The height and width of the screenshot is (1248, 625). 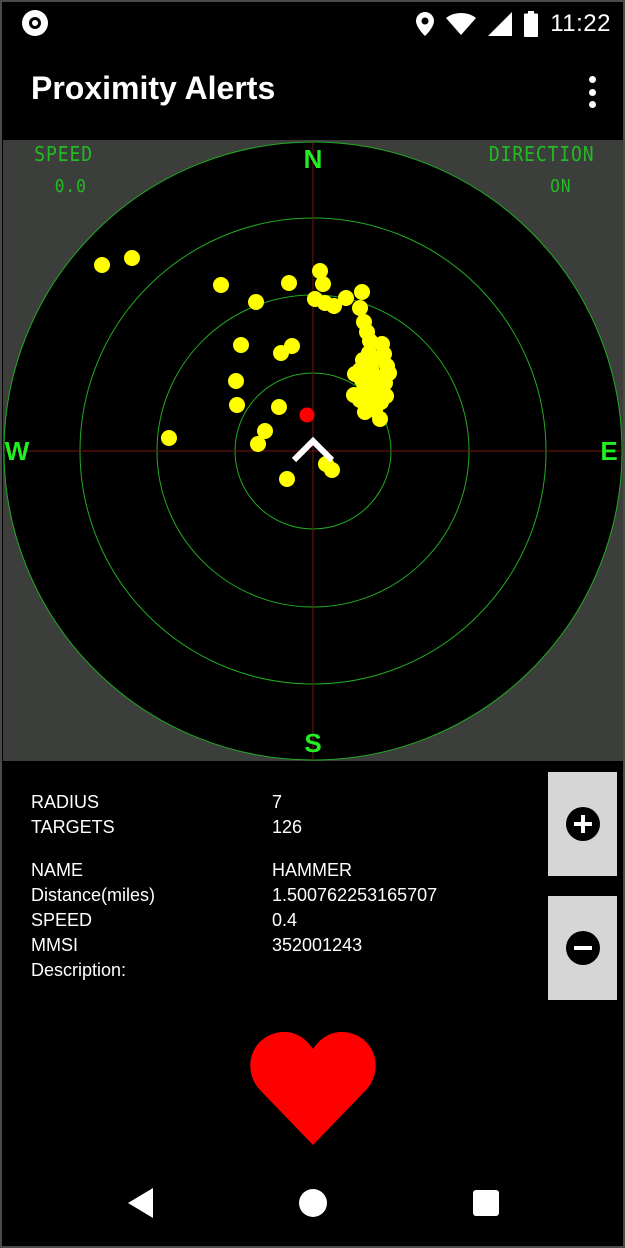 I want to click on overflow-menu-icon, so click(x=592, y=92).